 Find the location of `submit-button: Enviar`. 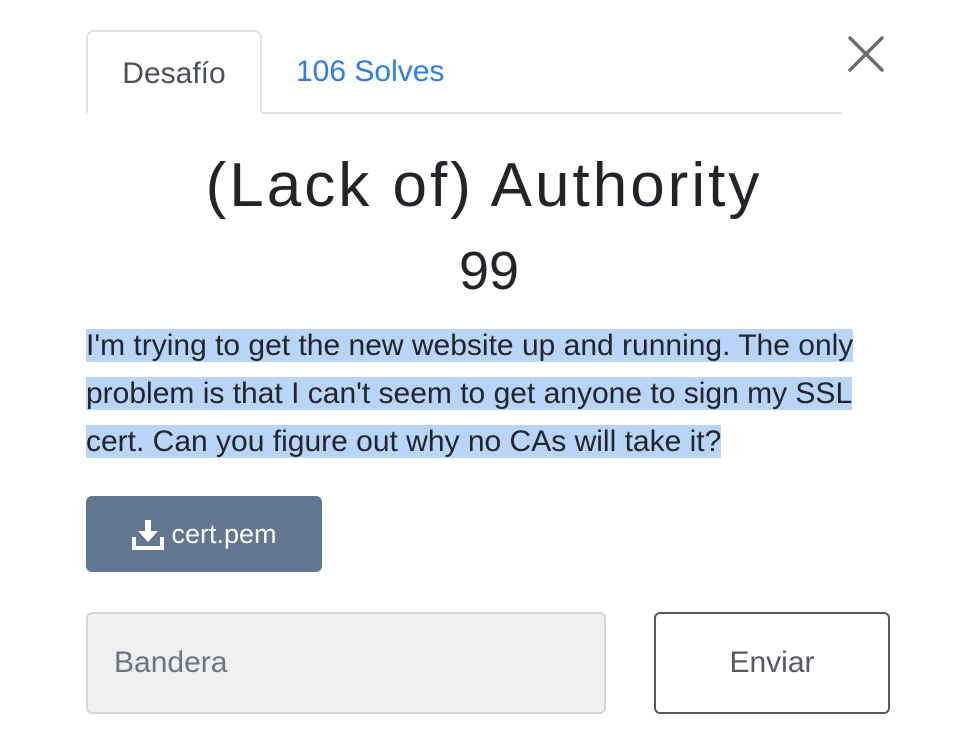

submit-button: Enviar is located at coordinates (772, 663).